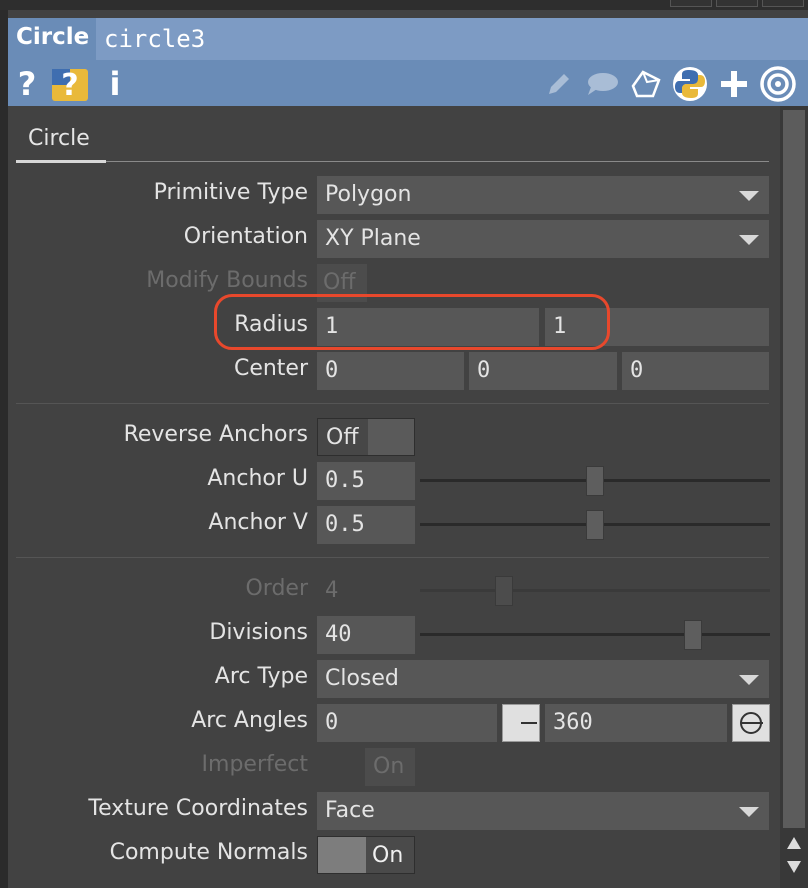  What do you see at coordinates (258, 632) in the screenshot?
I see `divisions-label: Divisions` at bounding box center [258, 632].